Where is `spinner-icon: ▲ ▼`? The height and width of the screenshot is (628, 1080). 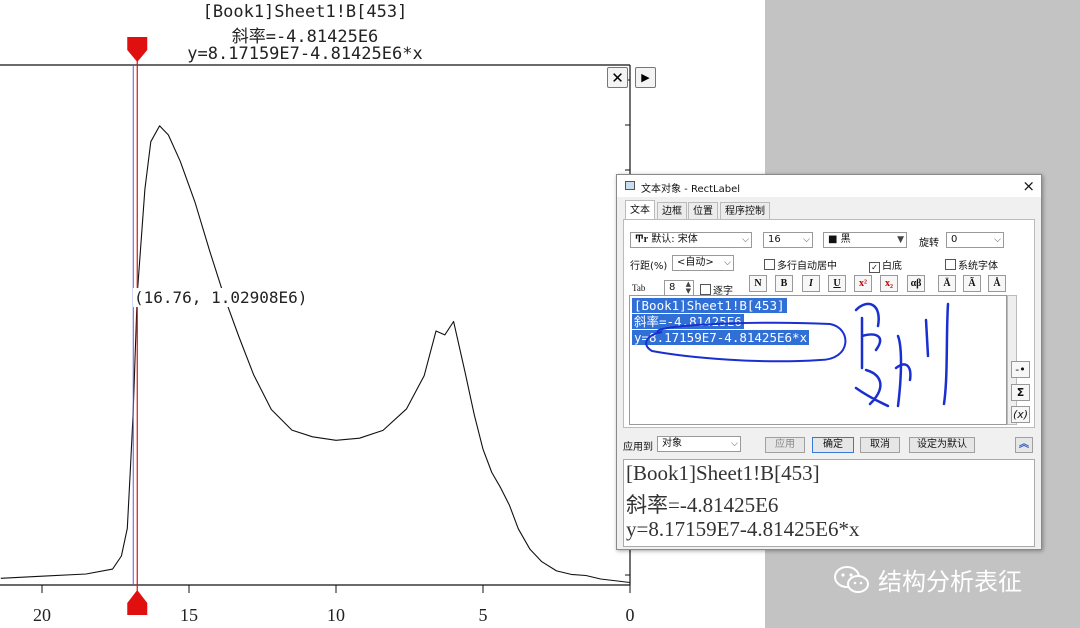 spinner-icon: ▲ ▼ is located at coordinates (688, 287).